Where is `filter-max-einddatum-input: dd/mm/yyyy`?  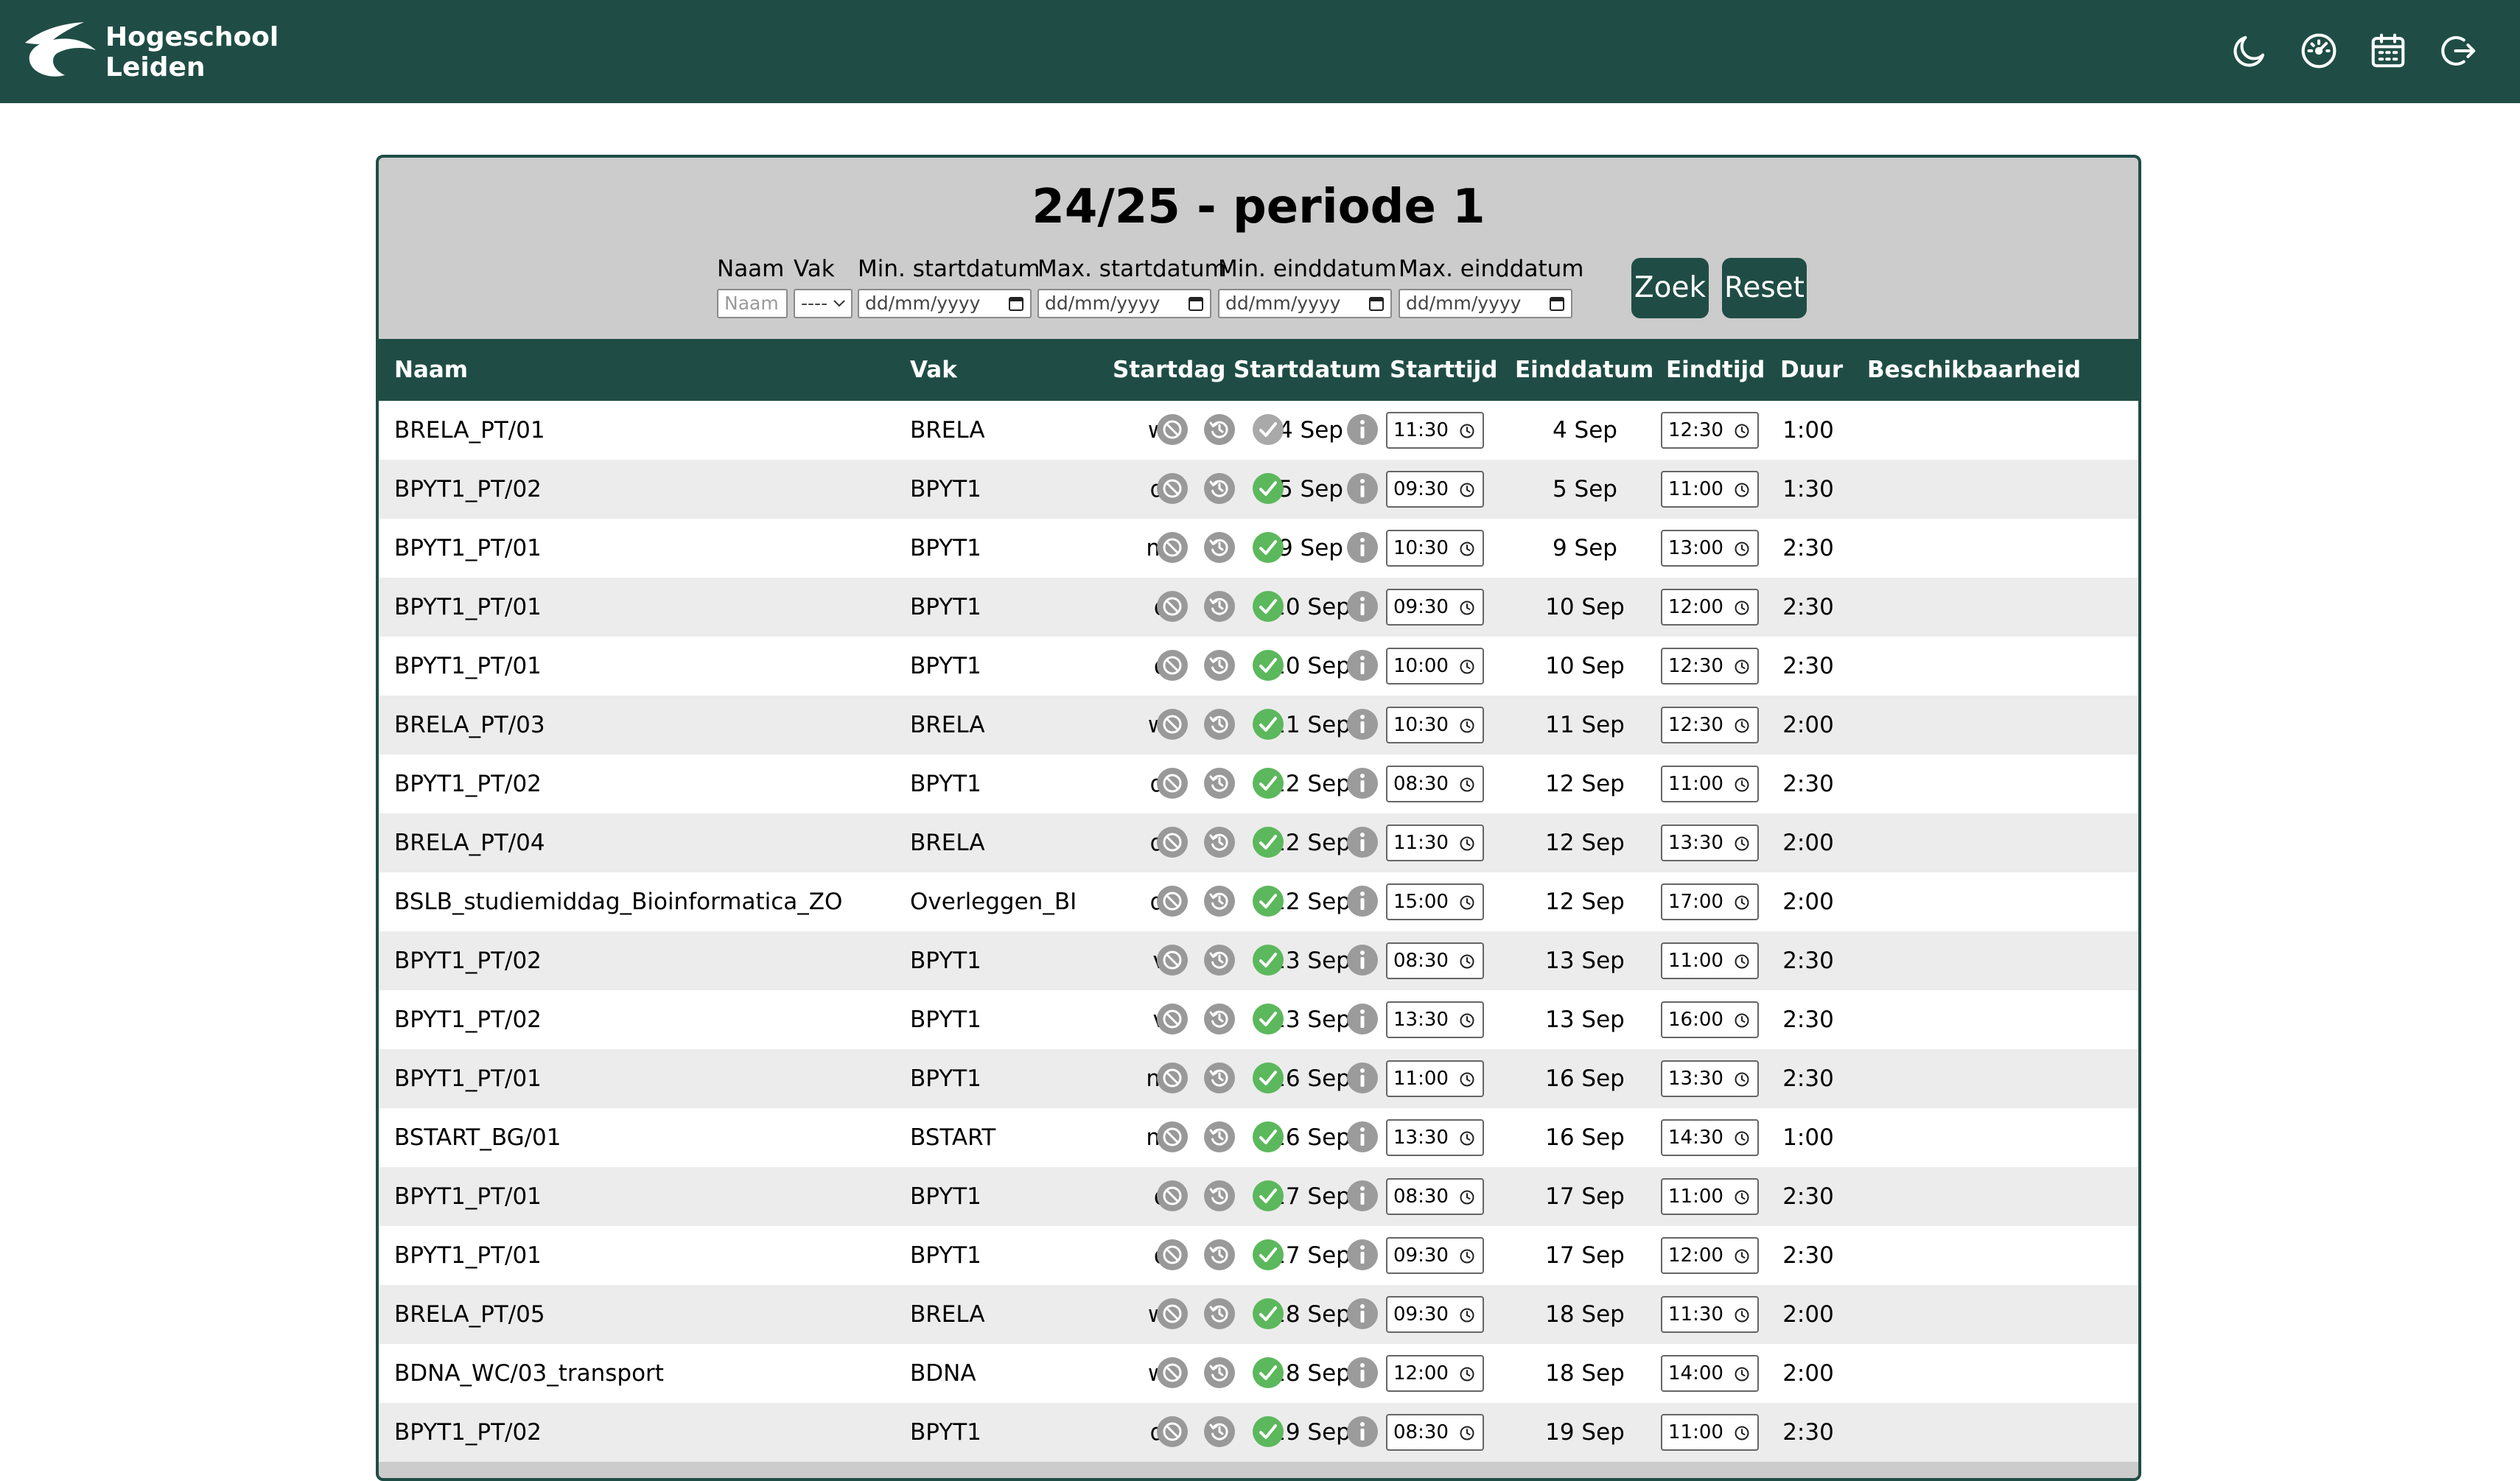 filter-max-einddatum-input: dd/mm/yyyy is located at coordinates (1485, 303).